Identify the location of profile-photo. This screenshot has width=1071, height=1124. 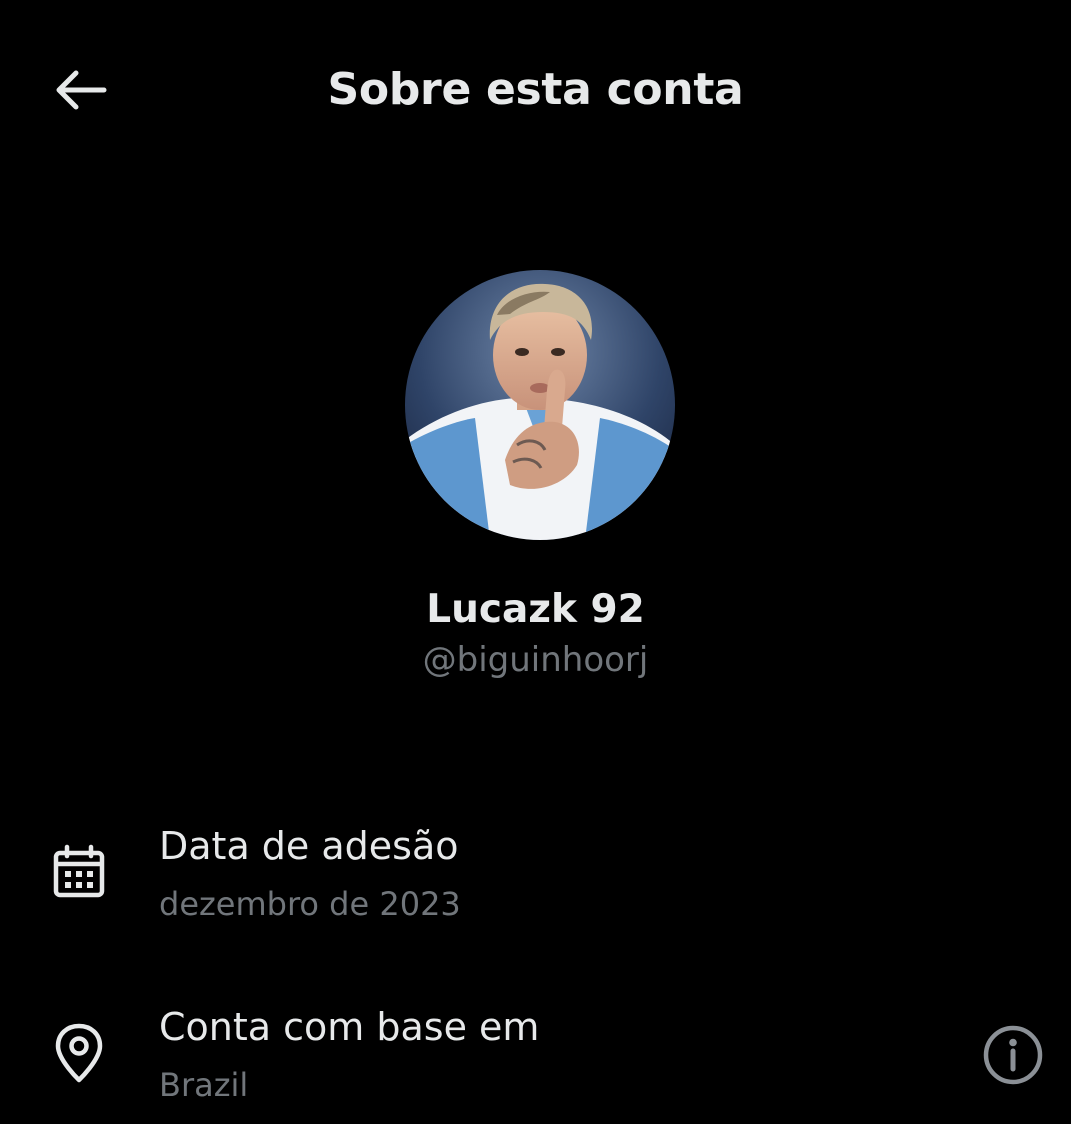
(540, 405).